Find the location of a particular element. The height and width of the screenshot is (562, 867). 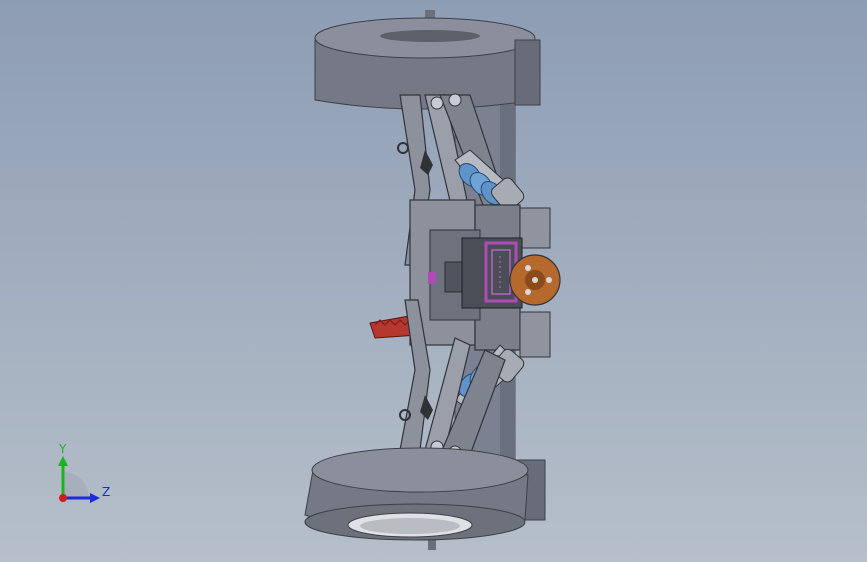

lower-side-block is located at coordinates (535, 334).